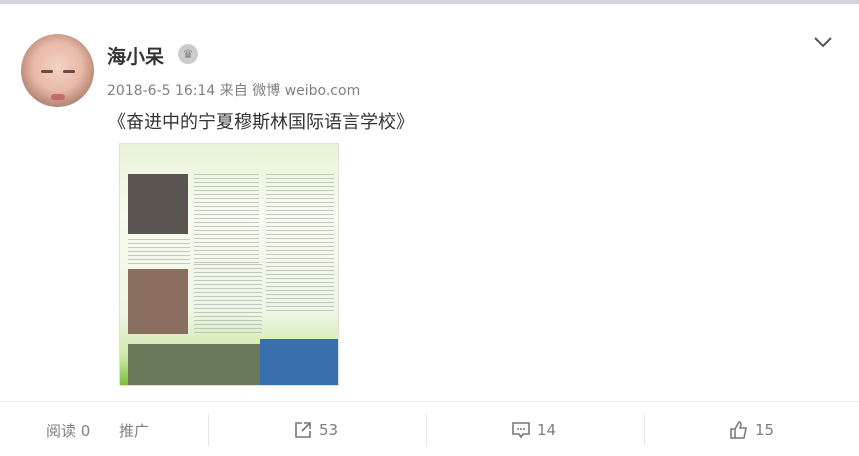 This screenshot has width=859, height=456. What do you see at coordinates (429, 2) in the screenshot?
I see `top-bar` at bounding box center [429, 2].